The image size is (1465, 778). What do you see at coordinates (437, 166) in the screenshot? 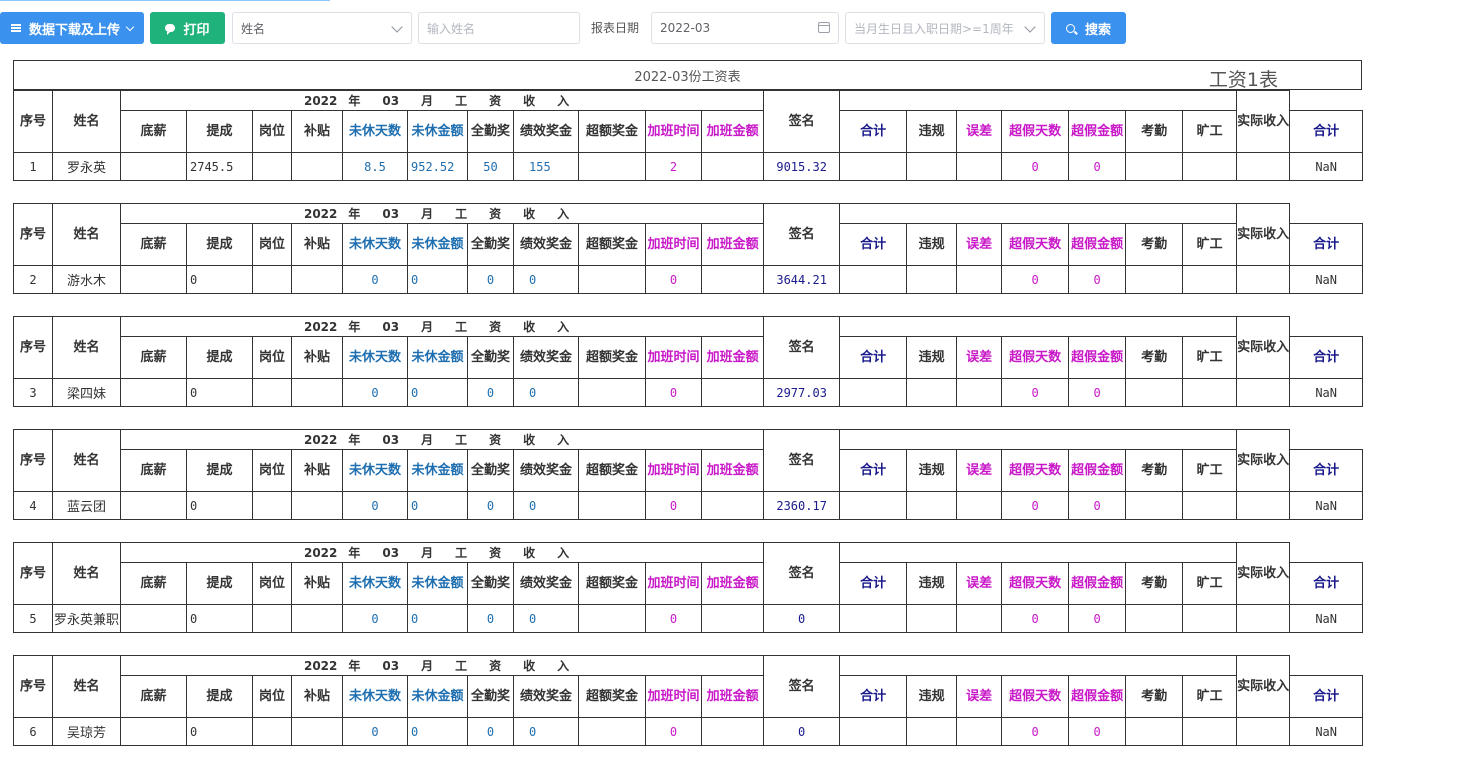
I see `unrest-amount-cell: 952.52` at bounding box center [437, 166].